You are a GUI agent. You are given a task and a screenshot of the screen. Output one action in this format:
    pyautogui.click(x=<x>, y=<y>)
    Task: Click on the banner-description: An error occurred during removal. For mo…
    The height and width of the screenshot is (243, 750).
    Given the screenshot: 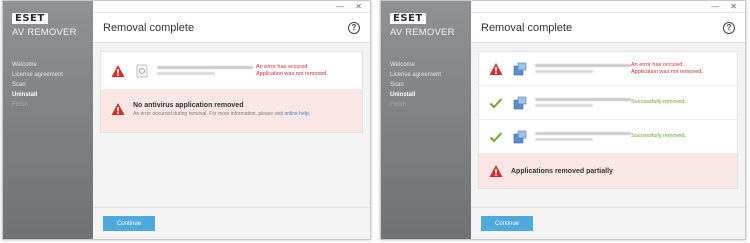 What is the action you would take?
    pyautogui.click(x=222, y=114)
    